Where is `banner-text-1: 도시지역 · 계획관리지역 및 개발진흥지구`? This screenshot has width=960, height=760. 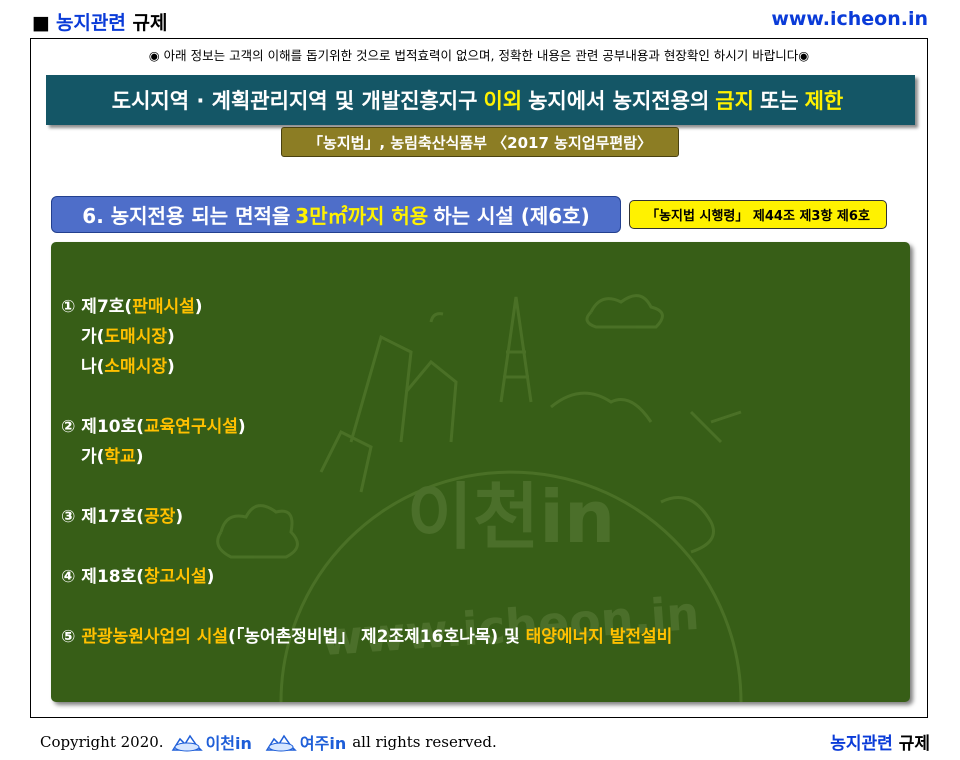 banner-text-1: 도시지역 · 계획관리지역 및 개발진흥지구 is located at coordinates (294, 101).